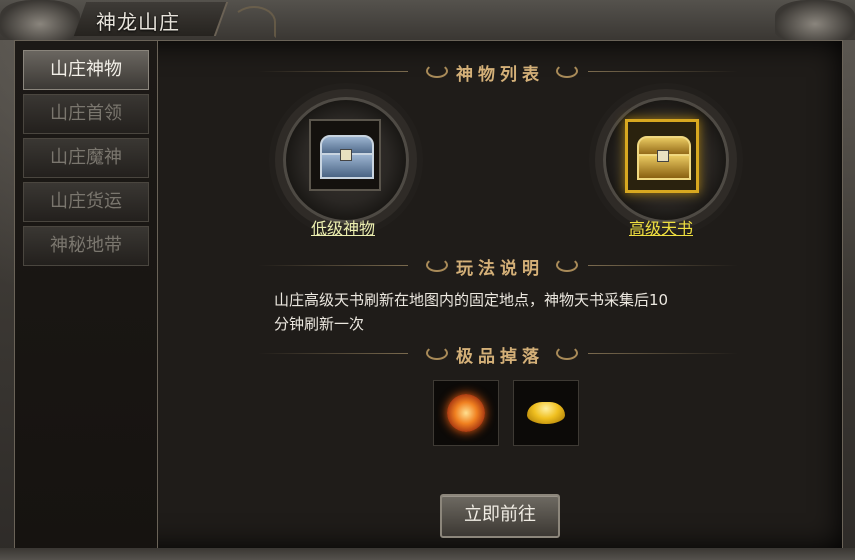 This screenshot has height=560, width=855. I want to click on section-title-item-list: 神物列表, so click(500, 75).